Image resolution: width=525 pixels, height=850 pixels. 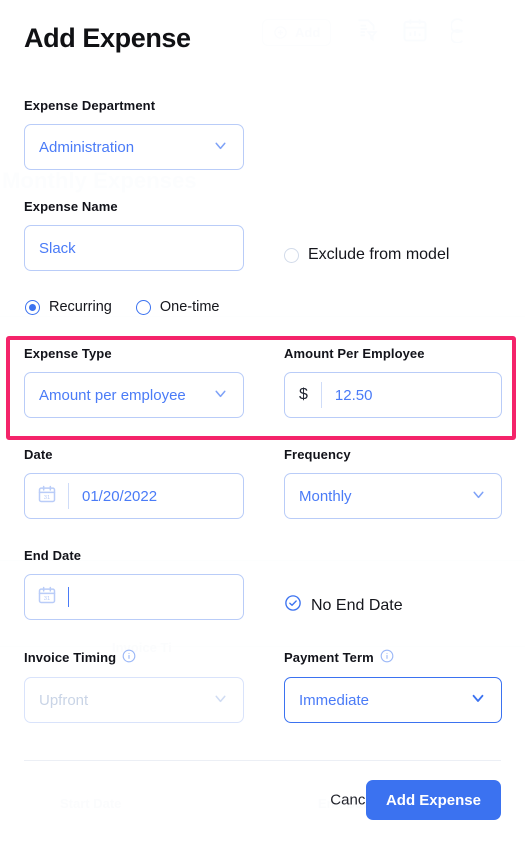 I want to click on frequency-value: Monthly, so click(x=325, y=496).